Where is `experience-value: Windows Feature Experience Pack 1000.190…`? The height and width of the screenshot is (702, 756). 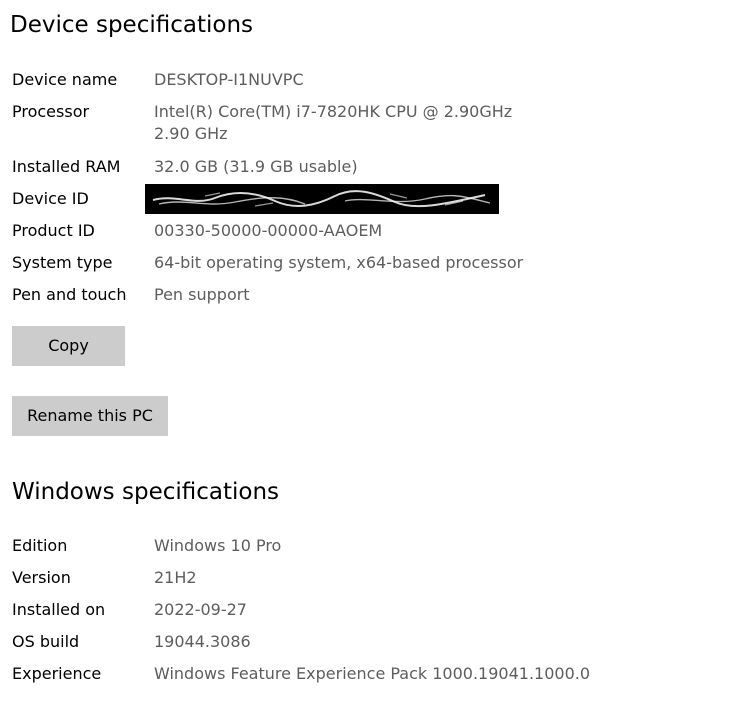 experience-value: Windows Feature Experience Pack 1000.190… is located at coordinates (372, 673).